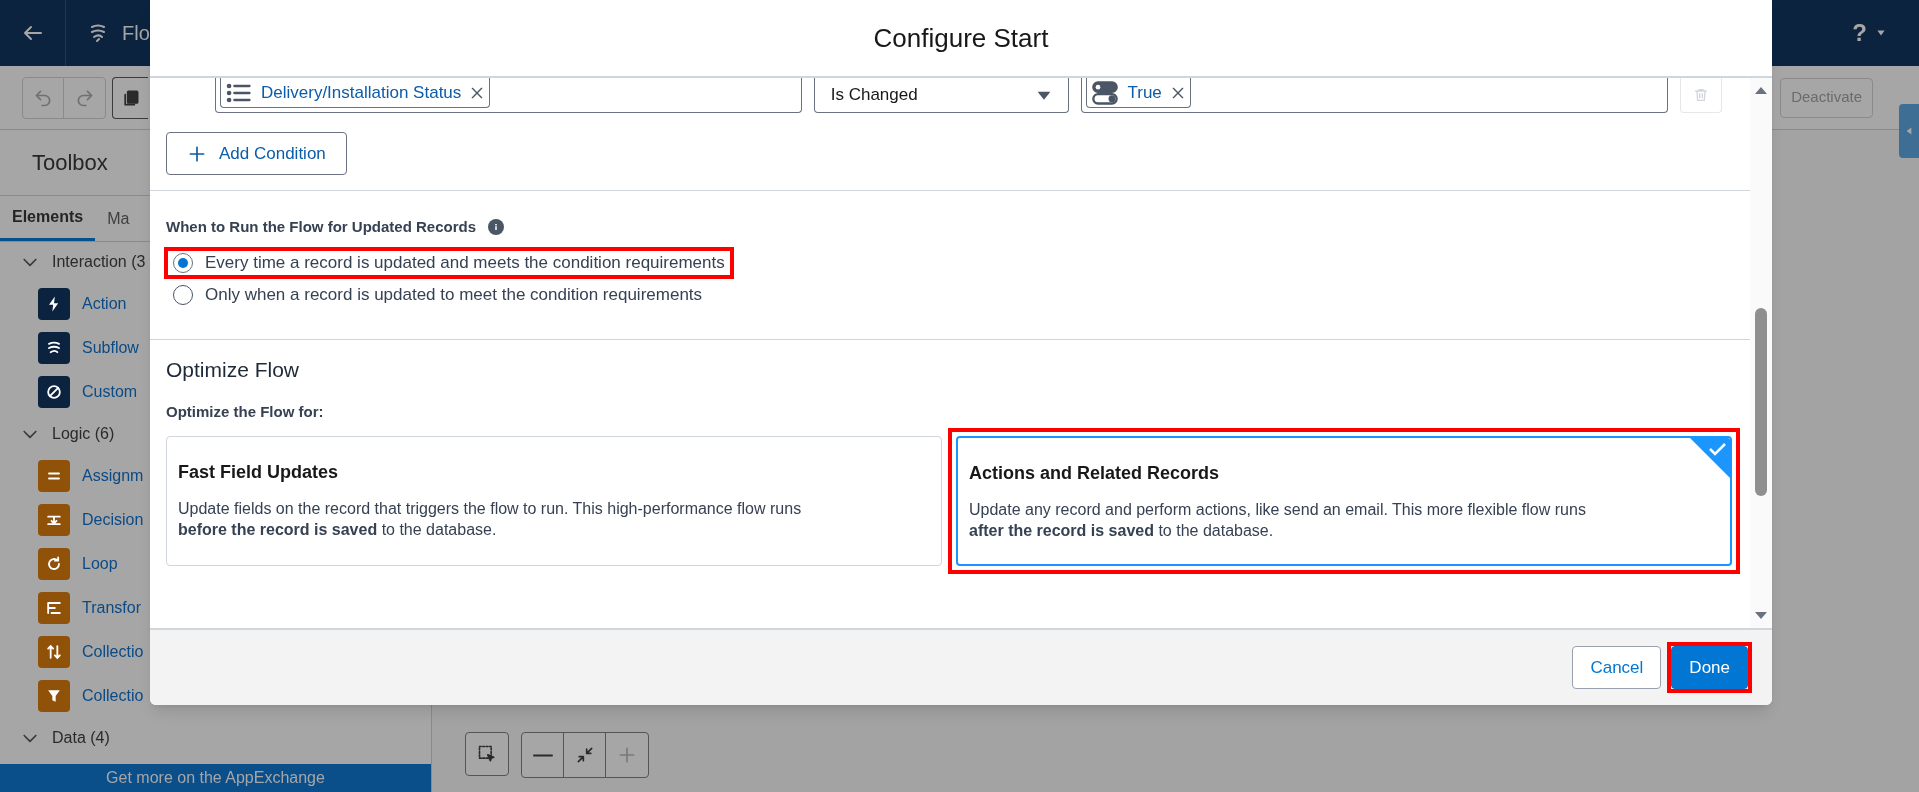 Image resolution: width=1919 pixels, height=792 pixels. Describe the element at coordinates (508, 95) in the screenshot. I see `resource-field: Delivery/Installation Status` at that location.